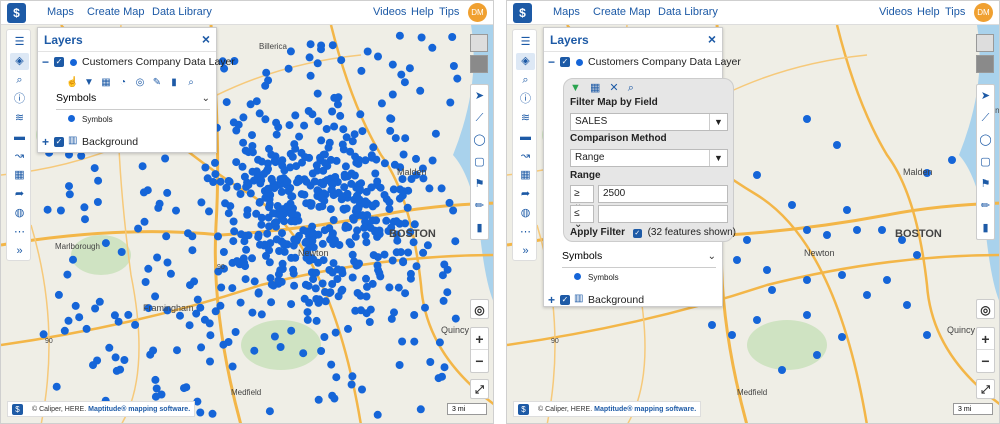 The height and width of the screenshot is (424, 1000). What do you see at coordinates (633, 300) in the screenshot?
I see `background-row: + ✓ ▥ Background` at bounding box center [633, 300].